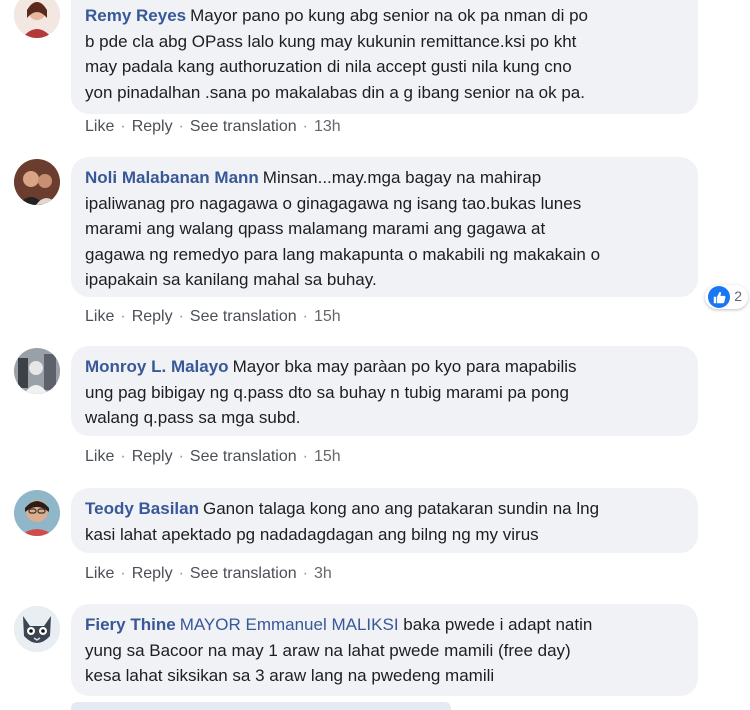  What do you see at coordinates (231, 279) in the screenshot?
I see `comment-text-line: ipapakain sa kanilang mahal sa buhay.` at bounding box center [231, 279].